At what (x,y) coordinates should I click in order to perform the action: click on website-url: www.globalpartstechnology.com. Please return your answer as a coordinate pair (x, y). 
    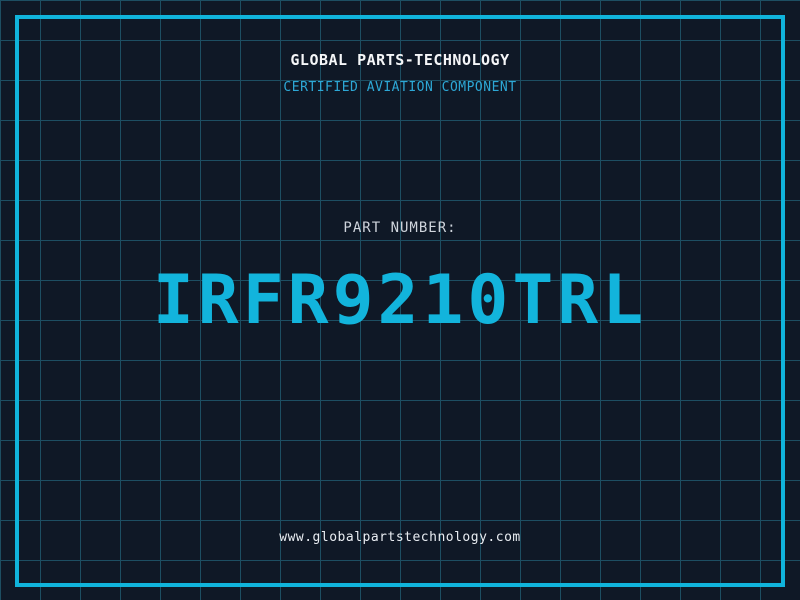
    Looking at the image, I should click on (400, 537).